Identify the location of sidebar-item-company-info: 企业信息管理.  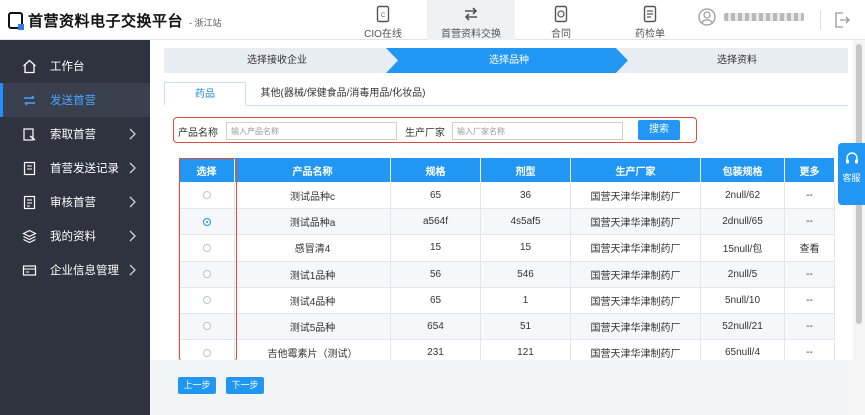
(75, 270).